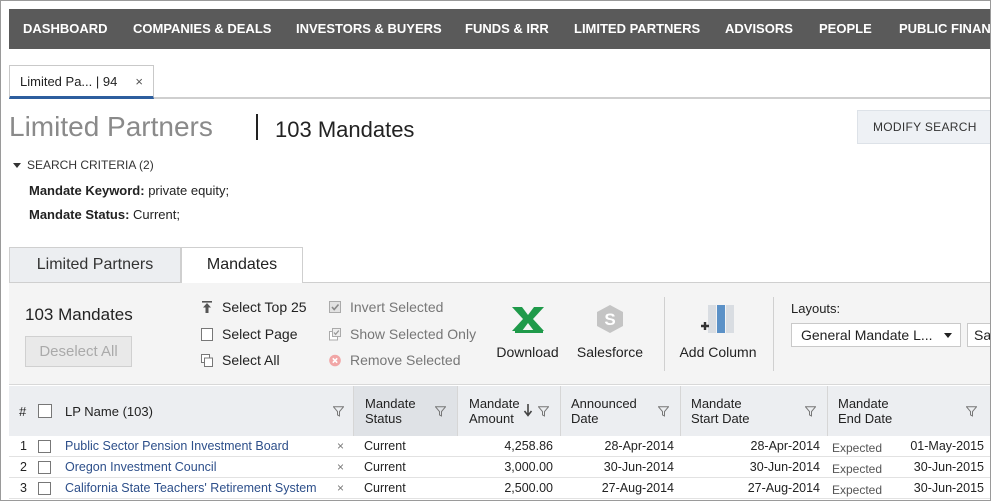 The image size is (991, 501). I want to click on select-page: Select Page, so click(249, 334).